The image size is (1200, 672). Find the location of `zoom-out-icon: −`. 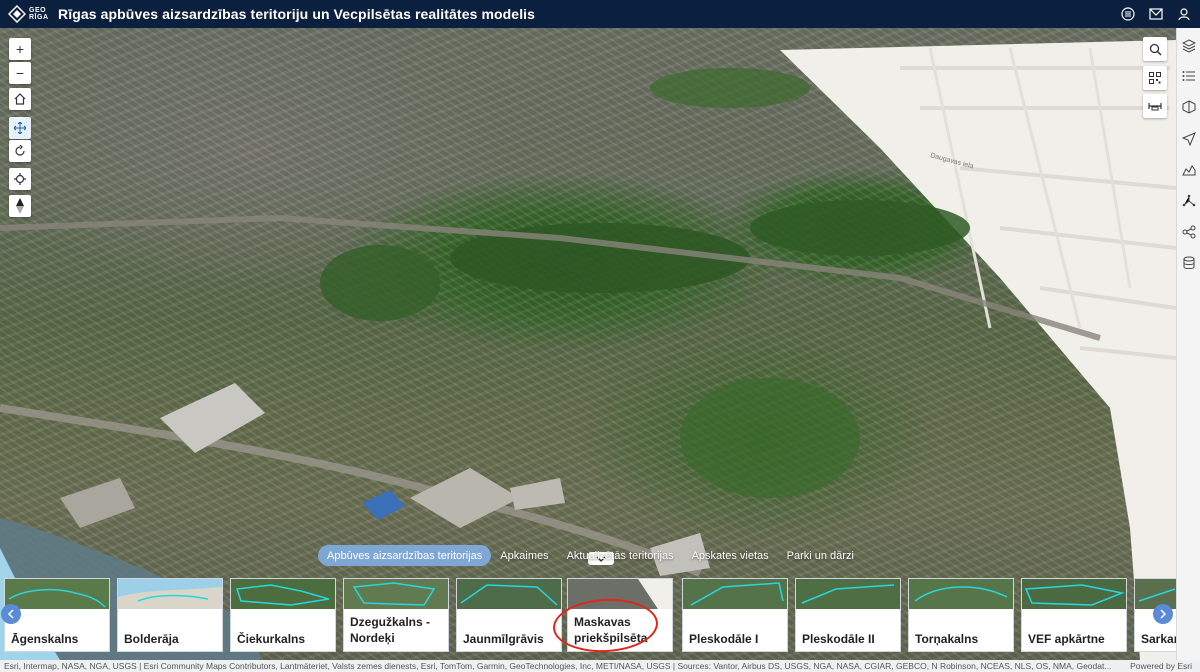

zoom-out-icon: − is located at coordinates (20, 73).